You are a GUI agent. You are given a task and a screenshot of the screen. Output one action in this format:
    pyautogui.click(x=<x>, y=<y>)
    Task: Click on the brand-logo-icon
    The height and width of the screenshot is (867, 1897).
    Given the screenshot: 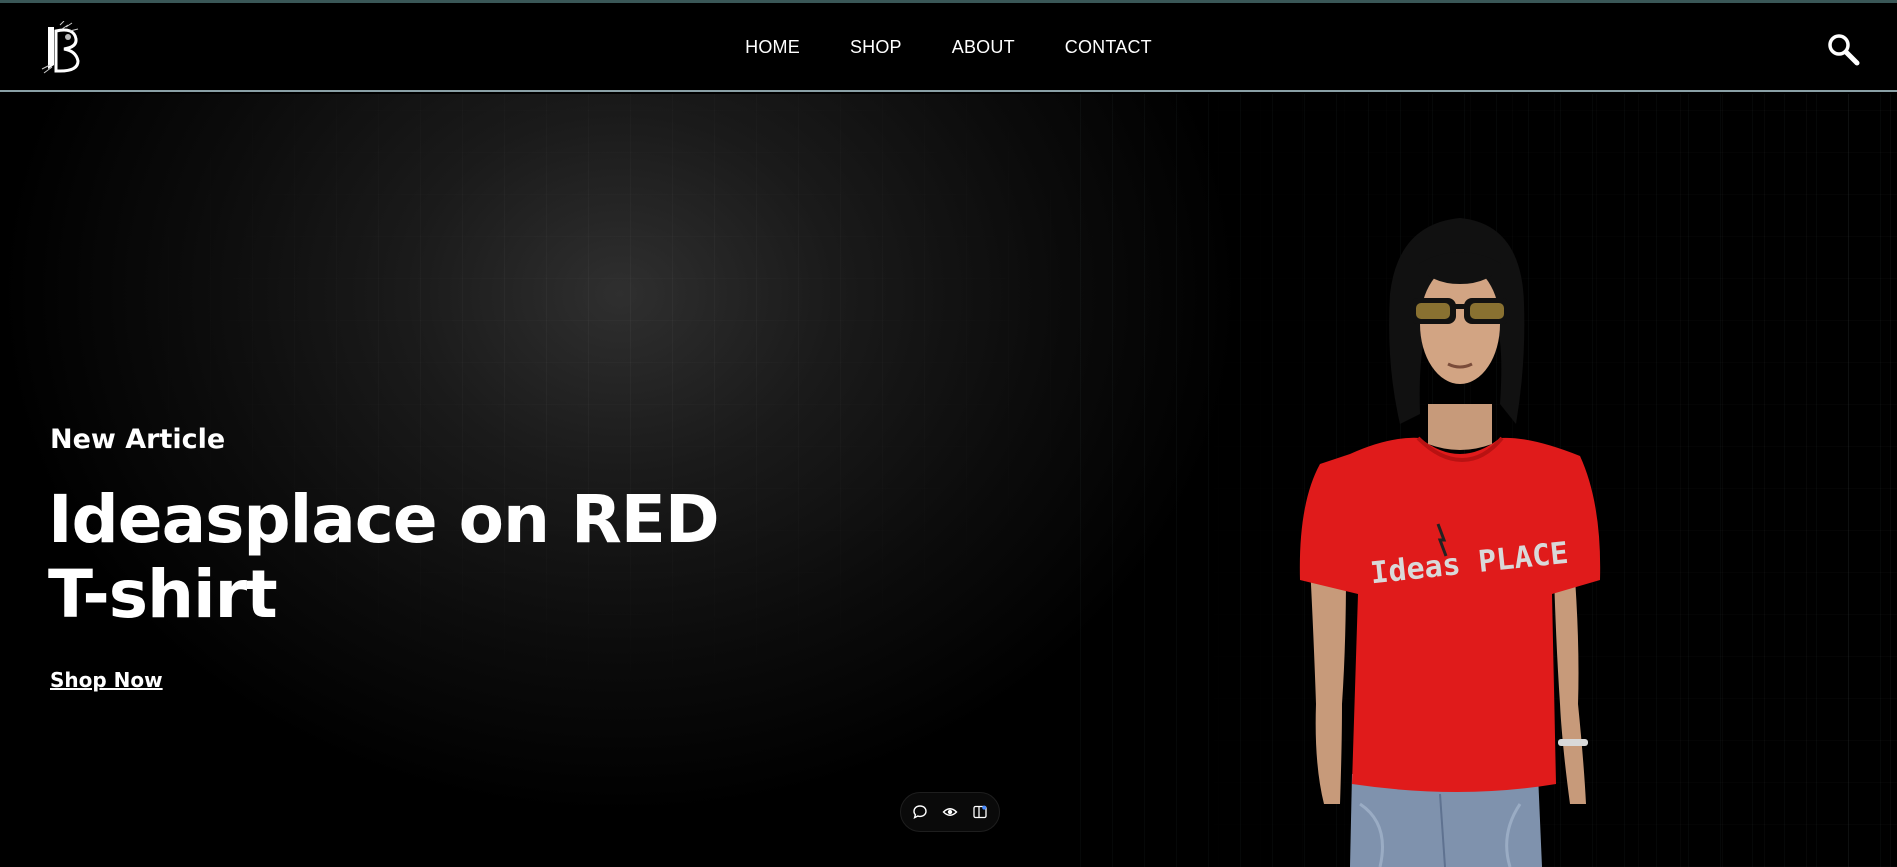 What is the action you would take?
    pyautogui.click(x=63, y=47)
    